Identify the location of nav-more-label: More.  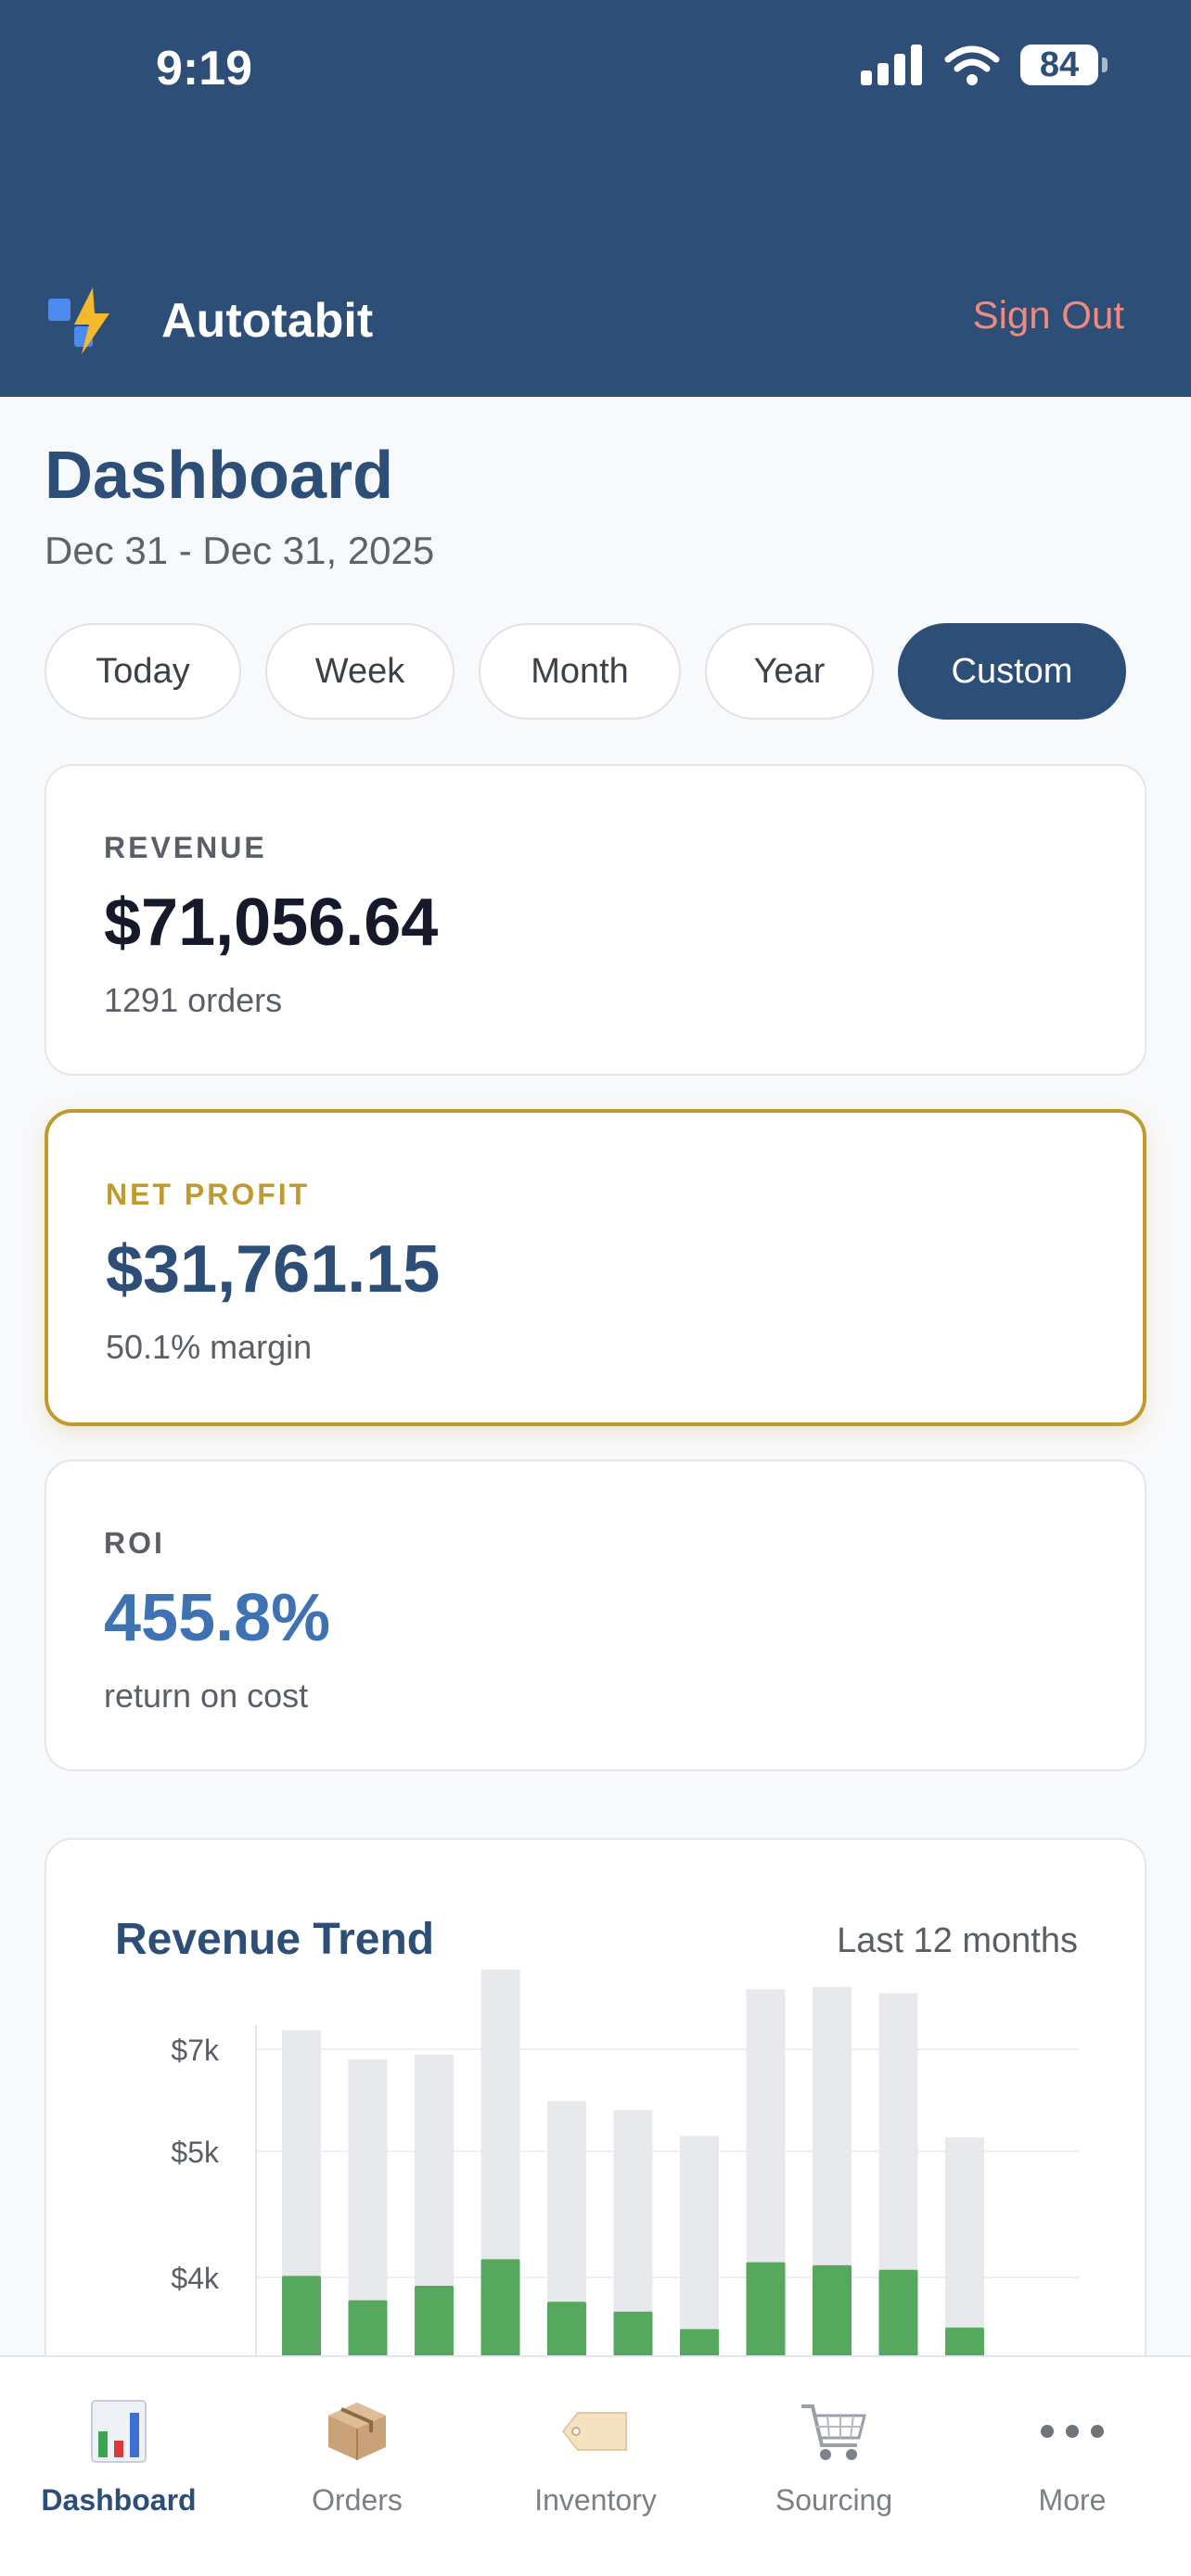
(1073, 2500).